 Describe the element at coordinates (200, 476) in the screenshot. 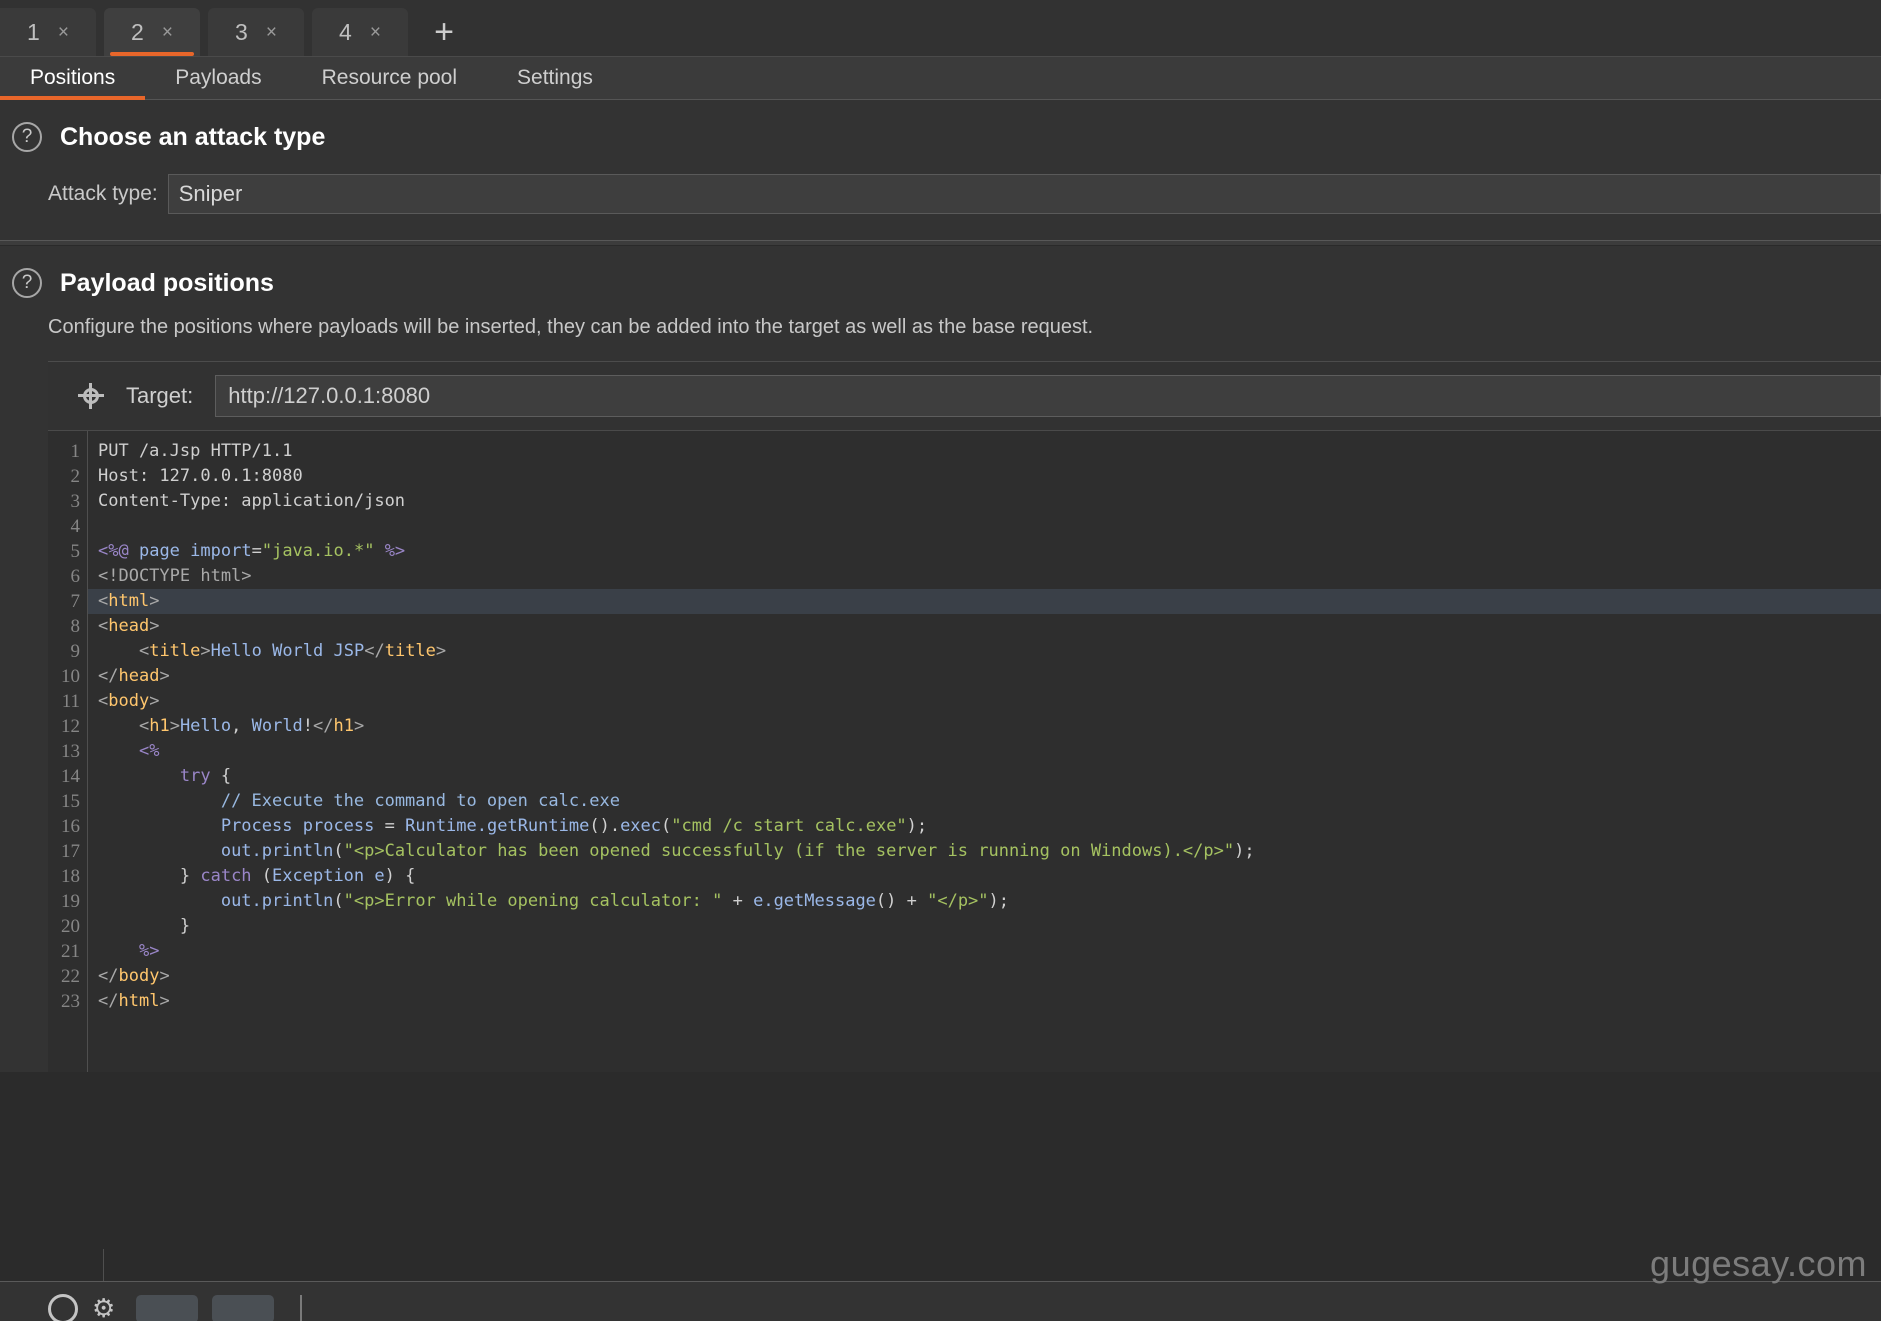

I see `code-line: Host: 127.0.0.1:8080` at that location.